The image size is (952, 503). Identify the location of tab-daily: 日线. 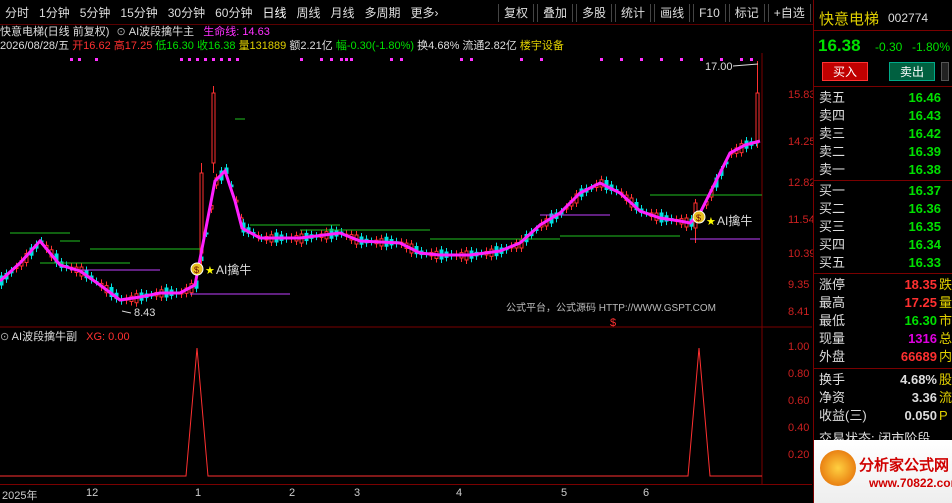
(274, 13).